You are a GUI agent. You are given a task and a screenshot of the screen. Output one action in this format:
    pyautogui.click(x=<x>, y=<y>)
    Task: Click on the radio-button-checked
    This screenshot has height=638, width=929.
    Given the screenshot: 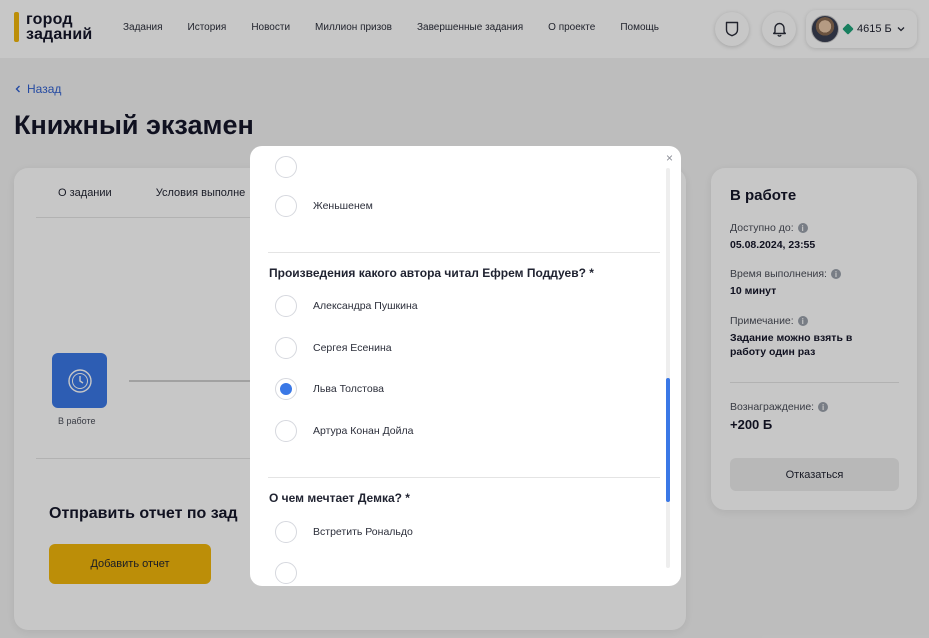 What is the action you would take?
    pyautogui.click(x=286, y=389)
    